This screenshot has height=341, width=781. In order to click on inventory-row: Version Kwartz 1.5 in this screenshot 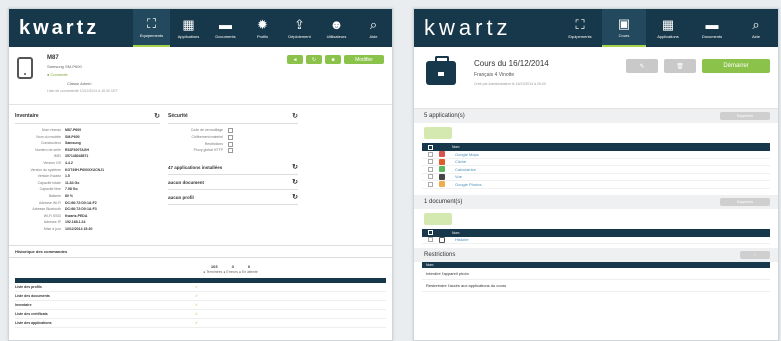, I will do `click(87, 176)`.